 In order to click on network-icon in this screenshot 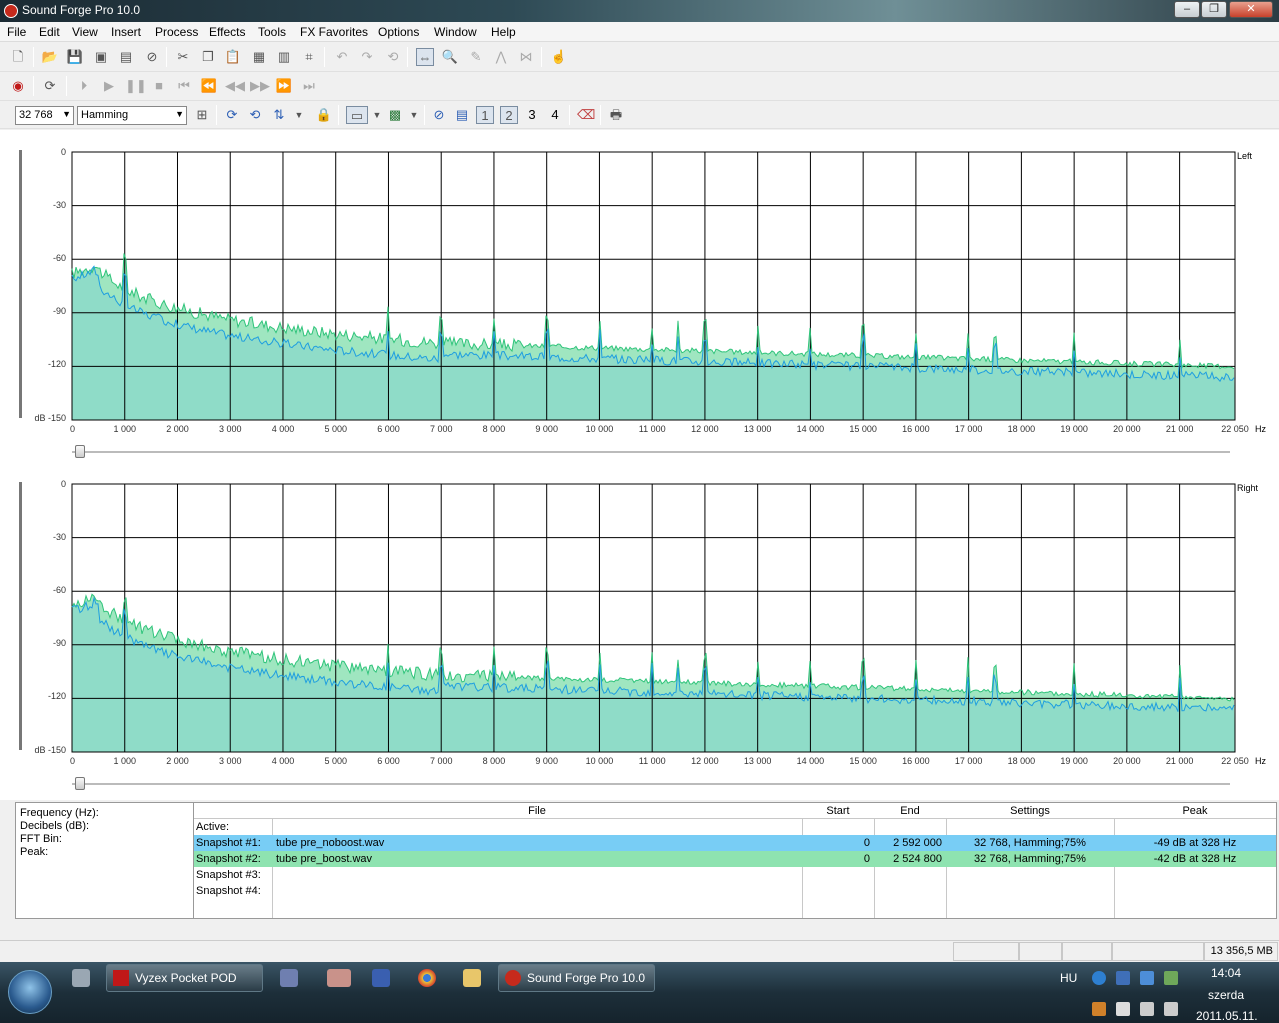, I will do `click(1171, 978)`.